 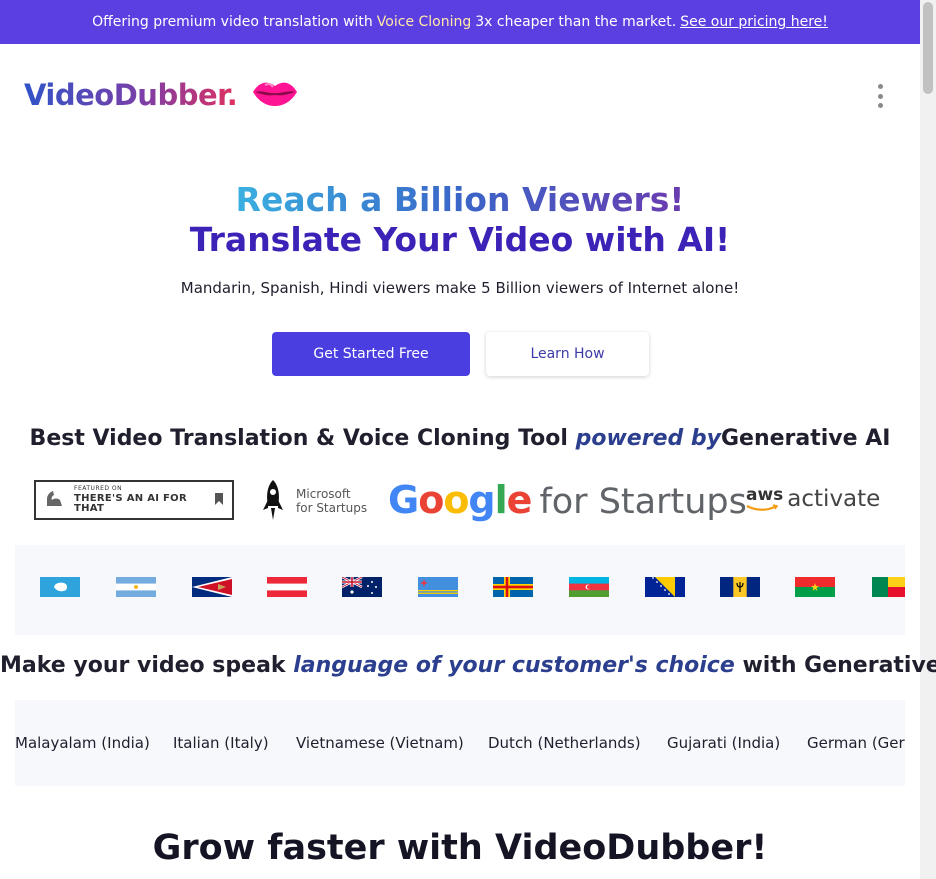 I want to click on language-item: German (Germany), so click(x=856, y=743).